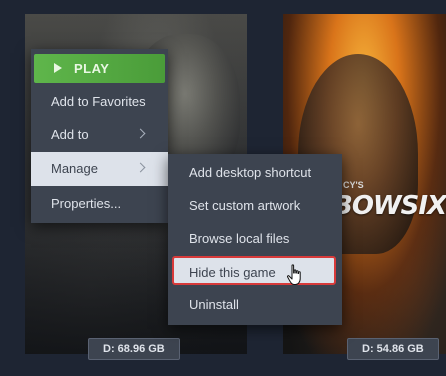  Describe the element at coordinates (74, 168) in the screenshot. I see `menu-item-label: Manage` at that location.